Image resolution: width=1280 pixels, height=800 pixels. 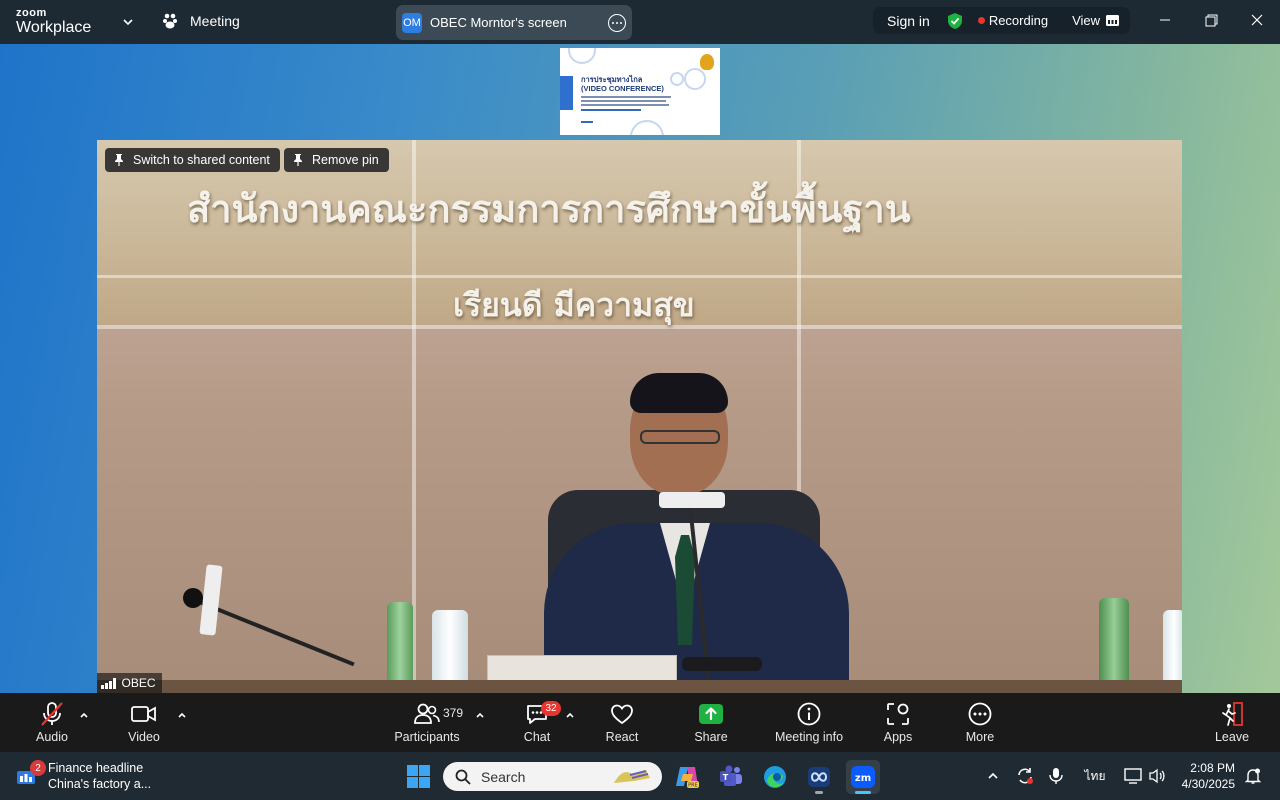 I want to click on encryption-shield-icon, so click(x=955, y=21).